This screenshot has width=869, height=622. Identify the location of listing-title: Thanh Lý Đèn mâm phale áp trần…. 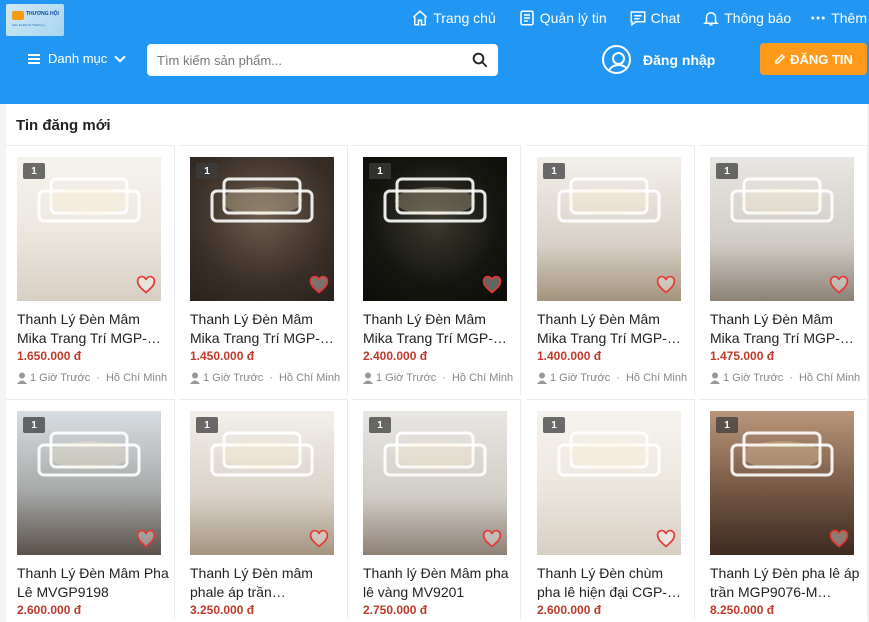
(266, 583).